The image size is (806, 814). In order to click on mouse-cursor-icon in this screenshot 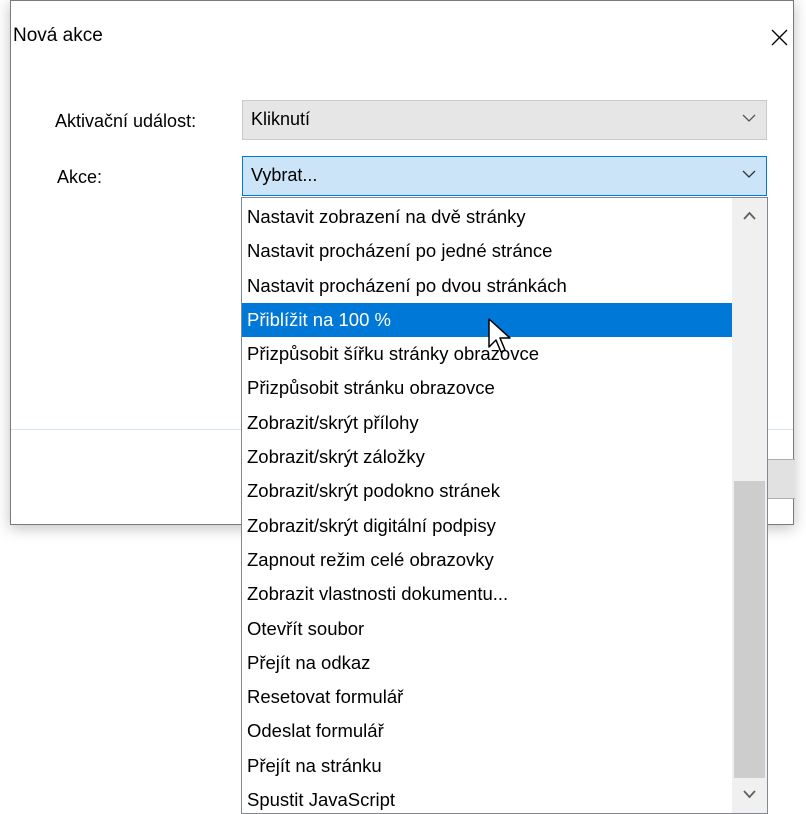, I will do `click(499, 335)`.